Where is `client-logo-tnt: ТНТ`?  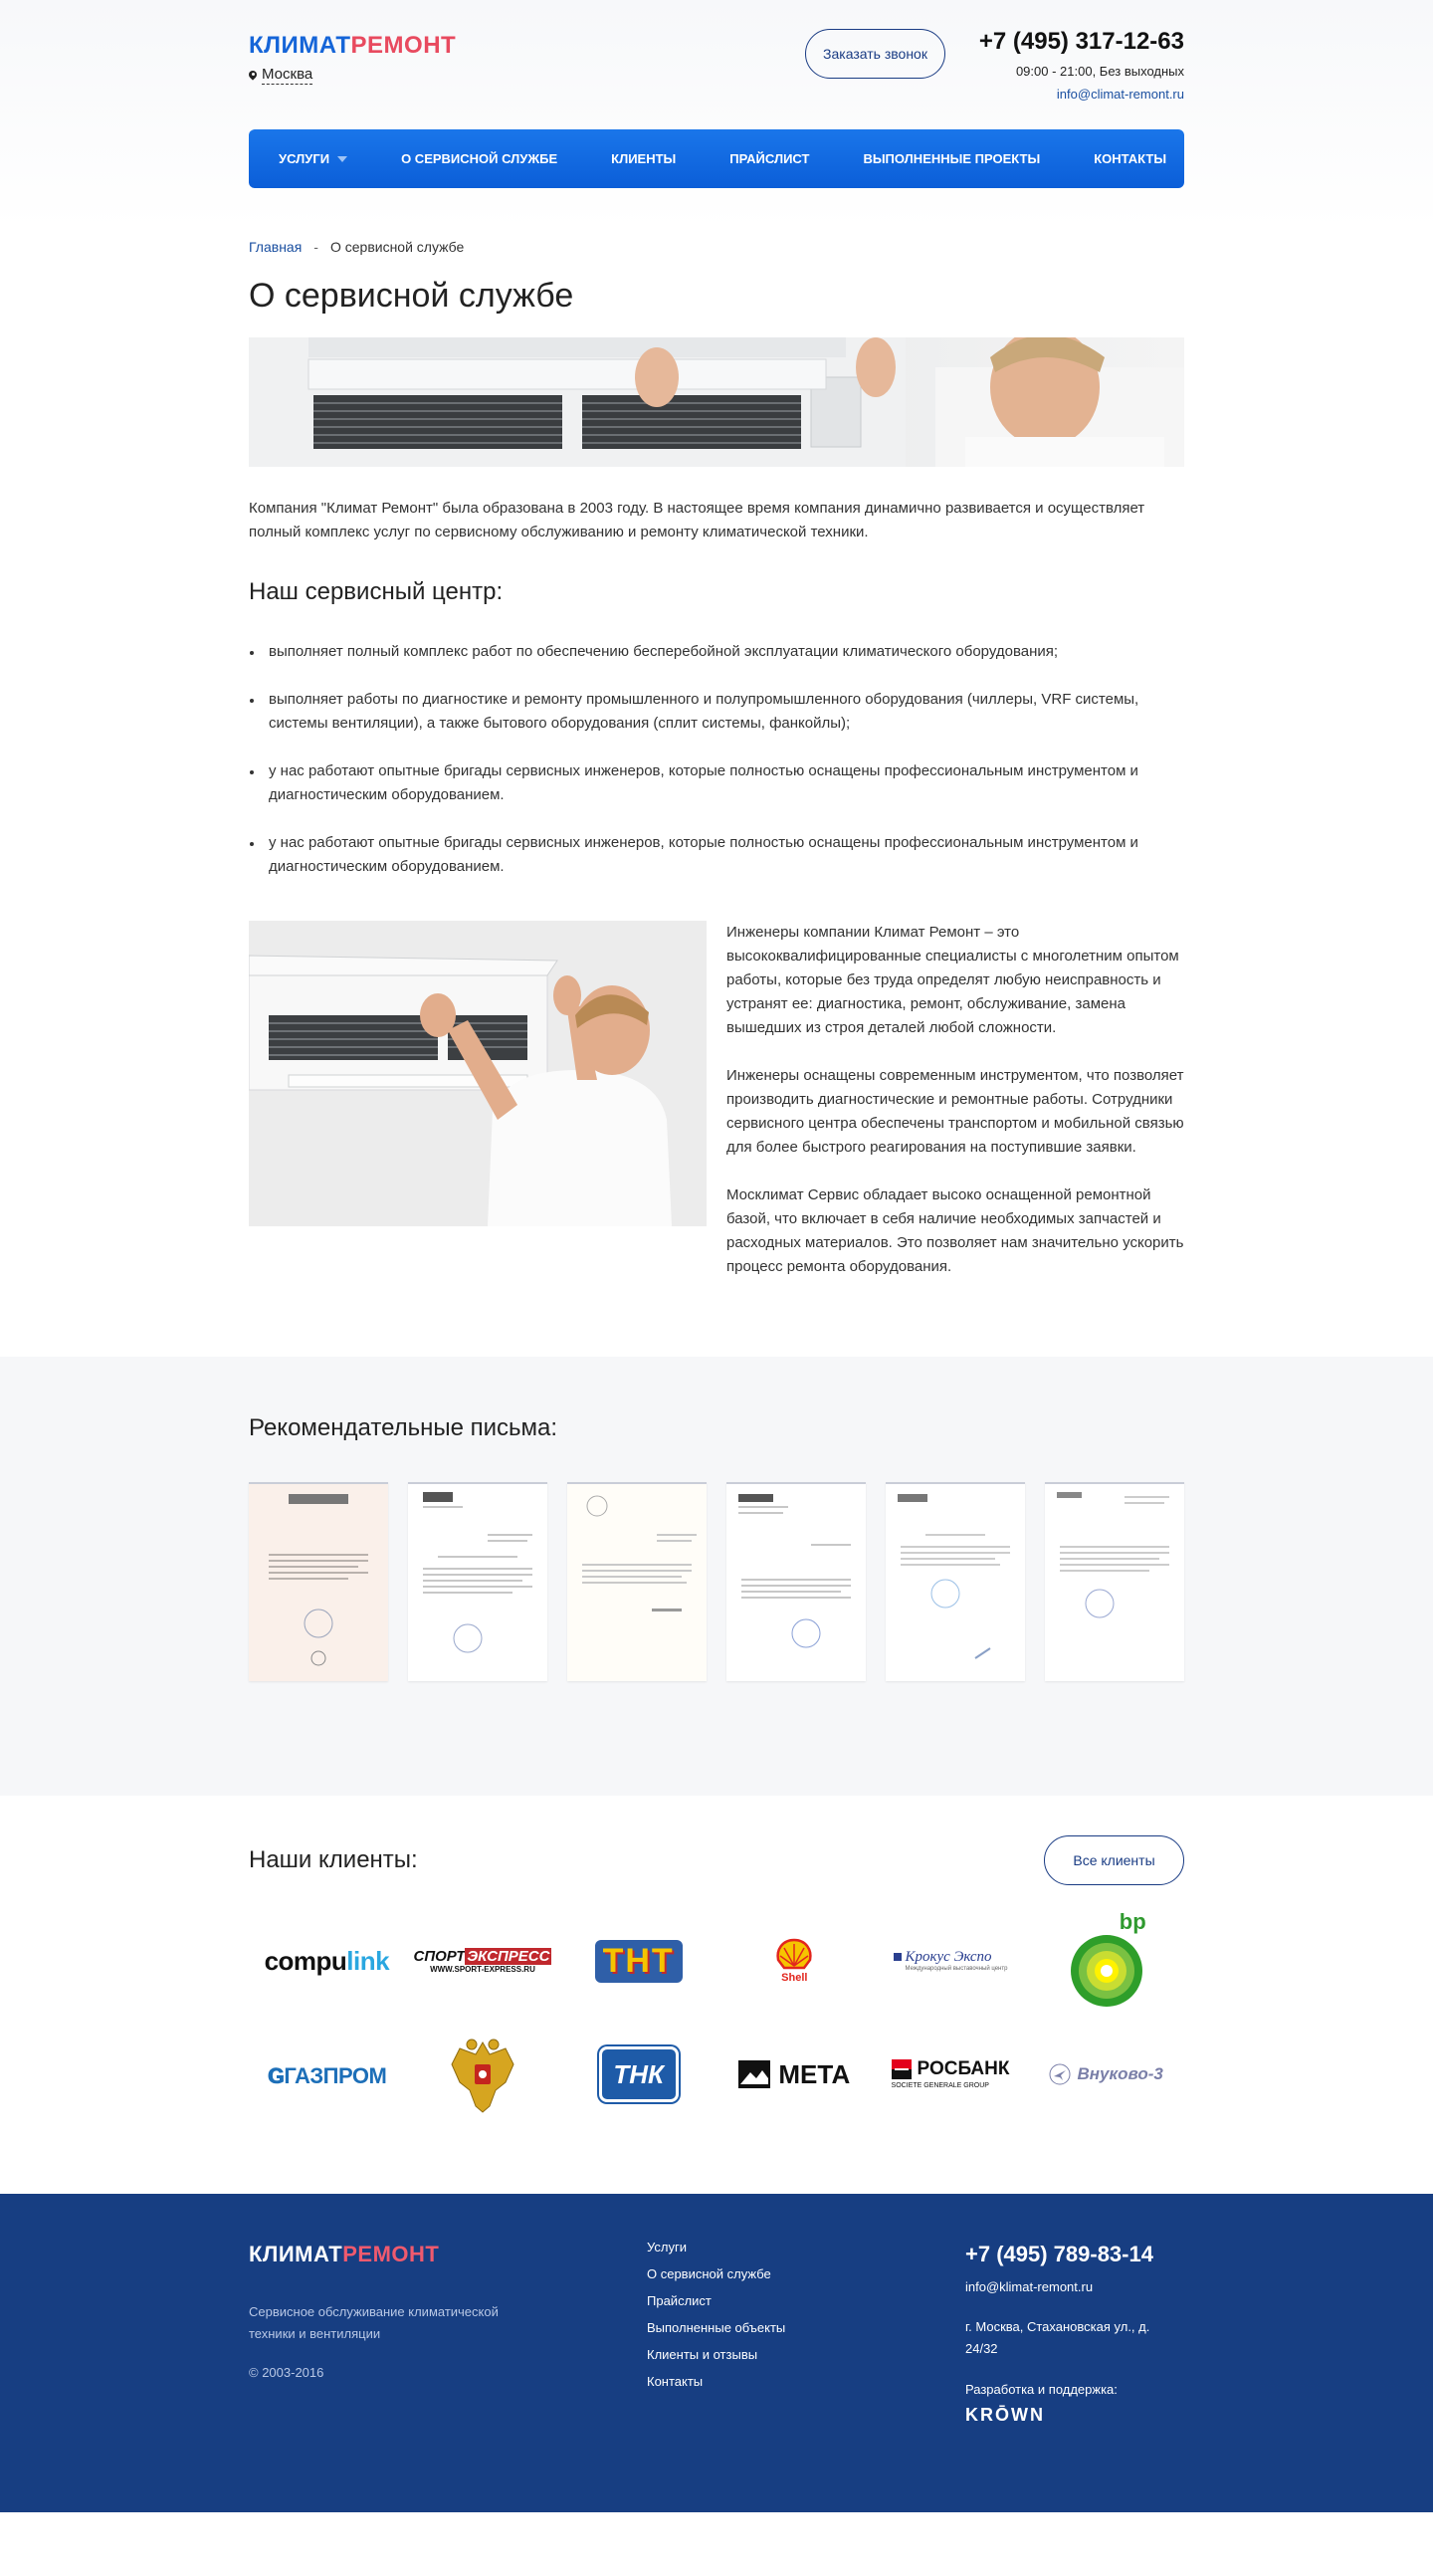 client-logo-tnt: ТНТ is located at coordinates (638, 1961).